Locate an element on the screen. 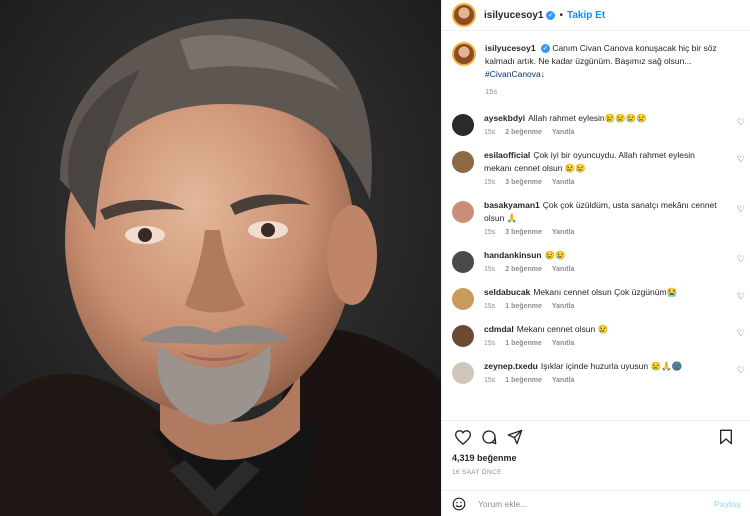  post-header: isilyucesoy1 ✓ • Takip Et is located at coordinates (596, 15).